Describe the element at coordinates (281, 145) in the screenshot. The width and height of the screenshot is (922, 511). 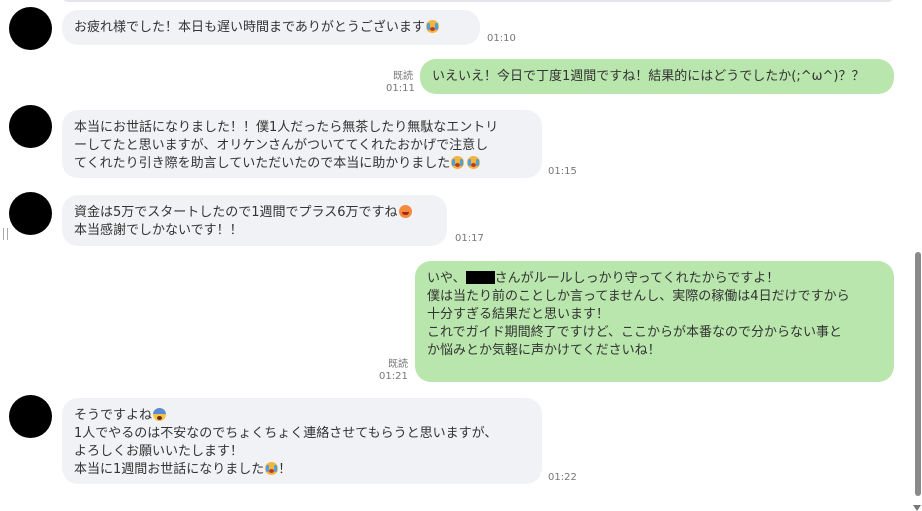
I see `message-line: ーしてたと思いますが、オリケンさんがついててくれたおかげで注意し` at that location.